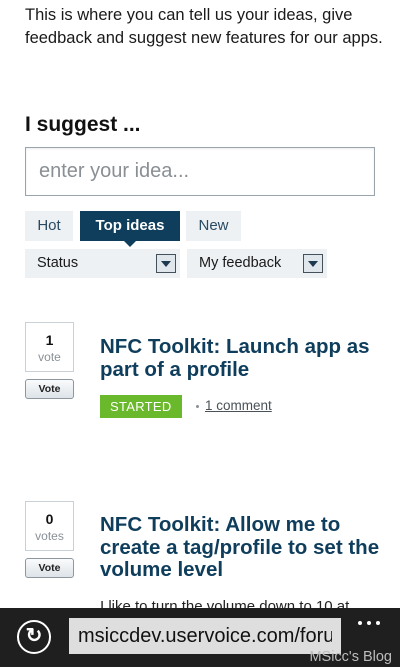 The width and height of the screenshot is (400, 667). What do you see at coordinates (58, 263) in the screenshot?
I see `status-filter-label: Status` at bounding box center [58, 263].